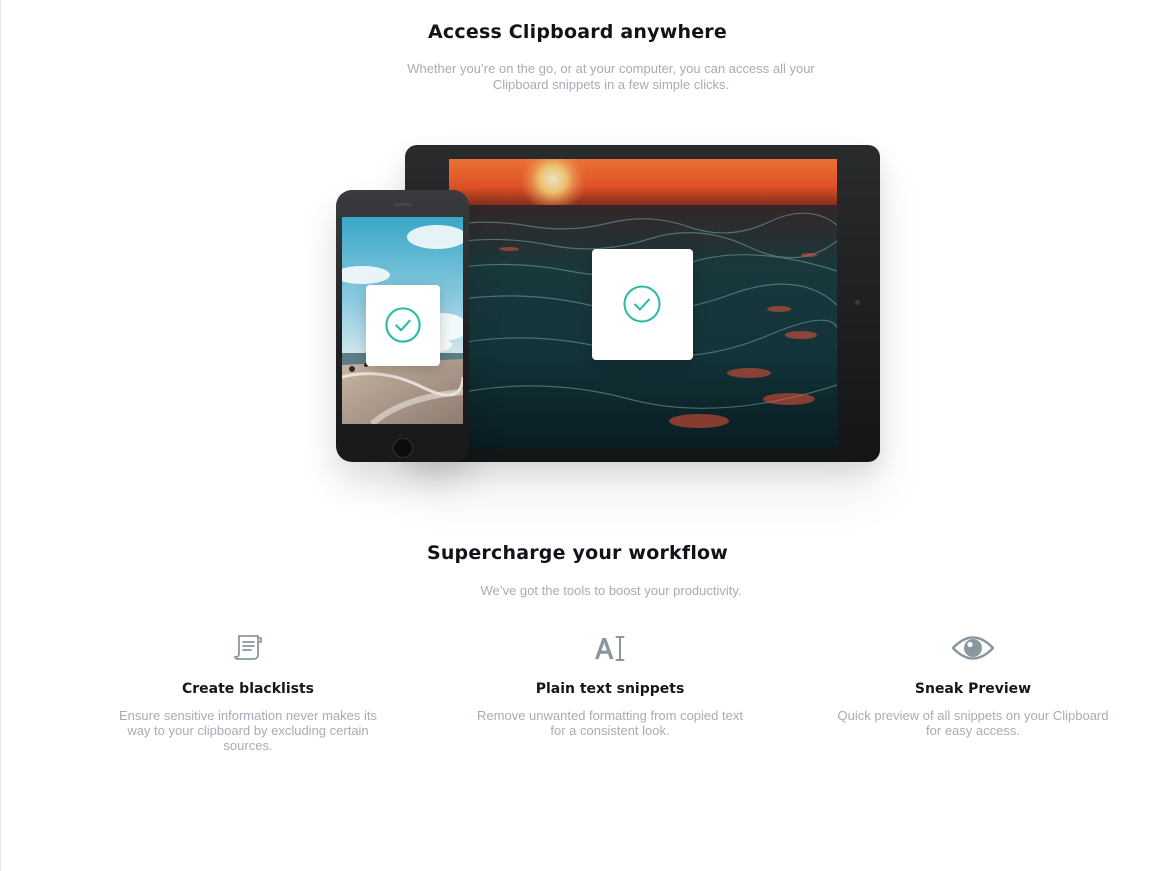 The width and height of the screenshot is (1153, 871). I want to click on section-title-supercharge: Supercharge your workflow, so click(577, 553).